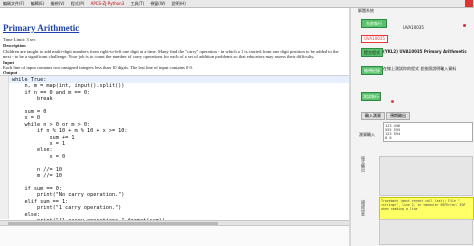 This screenshot has height=246, width=474. What do you see at coordinates (137, 3) in the screenshot?
I see `menu-tools: 工具(T)` at bounding box center [137, 3].